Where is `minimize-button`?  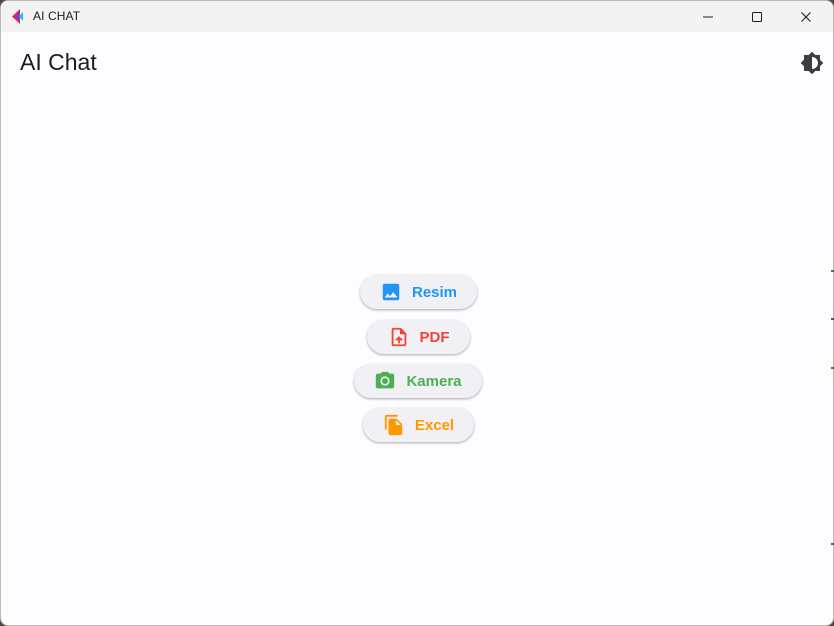
minimize-button is located at coordinates (708, 16).